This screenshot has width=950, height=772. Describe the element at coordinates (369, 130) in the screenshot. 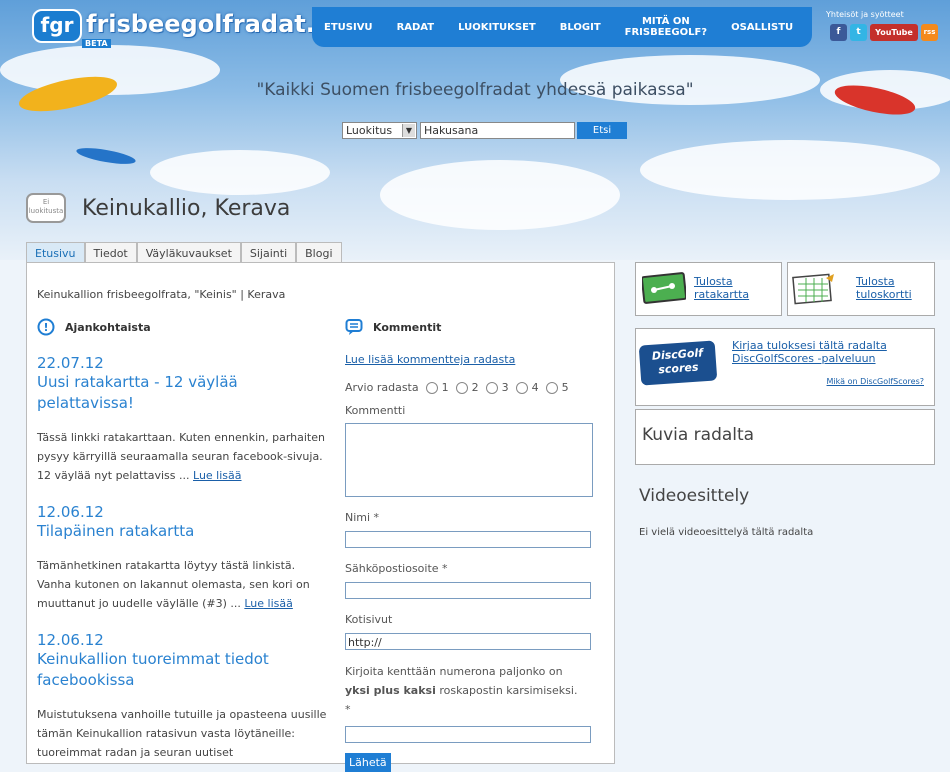

I see `category-select-value: Luokitus` at that location.